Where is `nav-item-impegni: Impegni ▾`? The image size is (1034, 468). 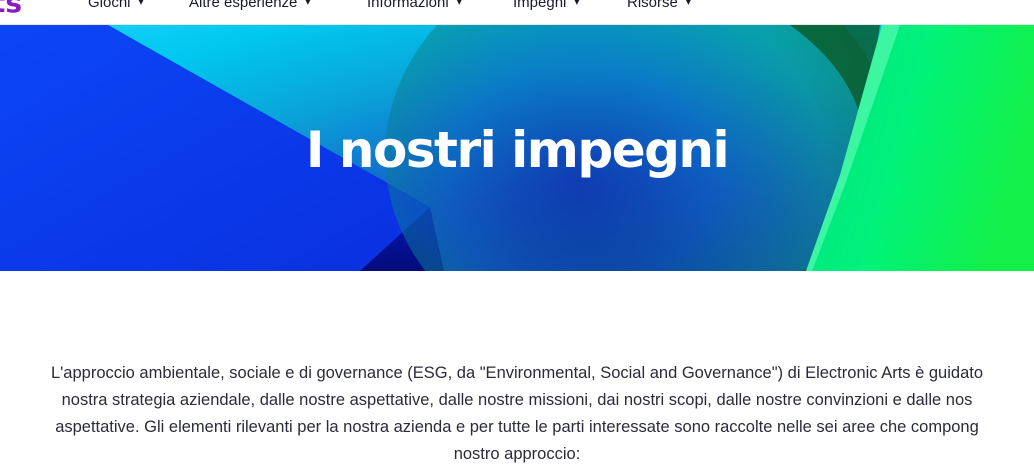 nav-item-impegni: Impegni ▾ is located at coordinates (546, 7).